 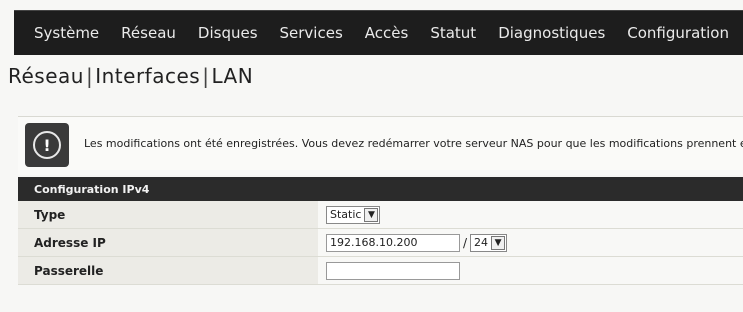 I want to click on form-row-type: Type Static ▼, so click(x=380, y=215).